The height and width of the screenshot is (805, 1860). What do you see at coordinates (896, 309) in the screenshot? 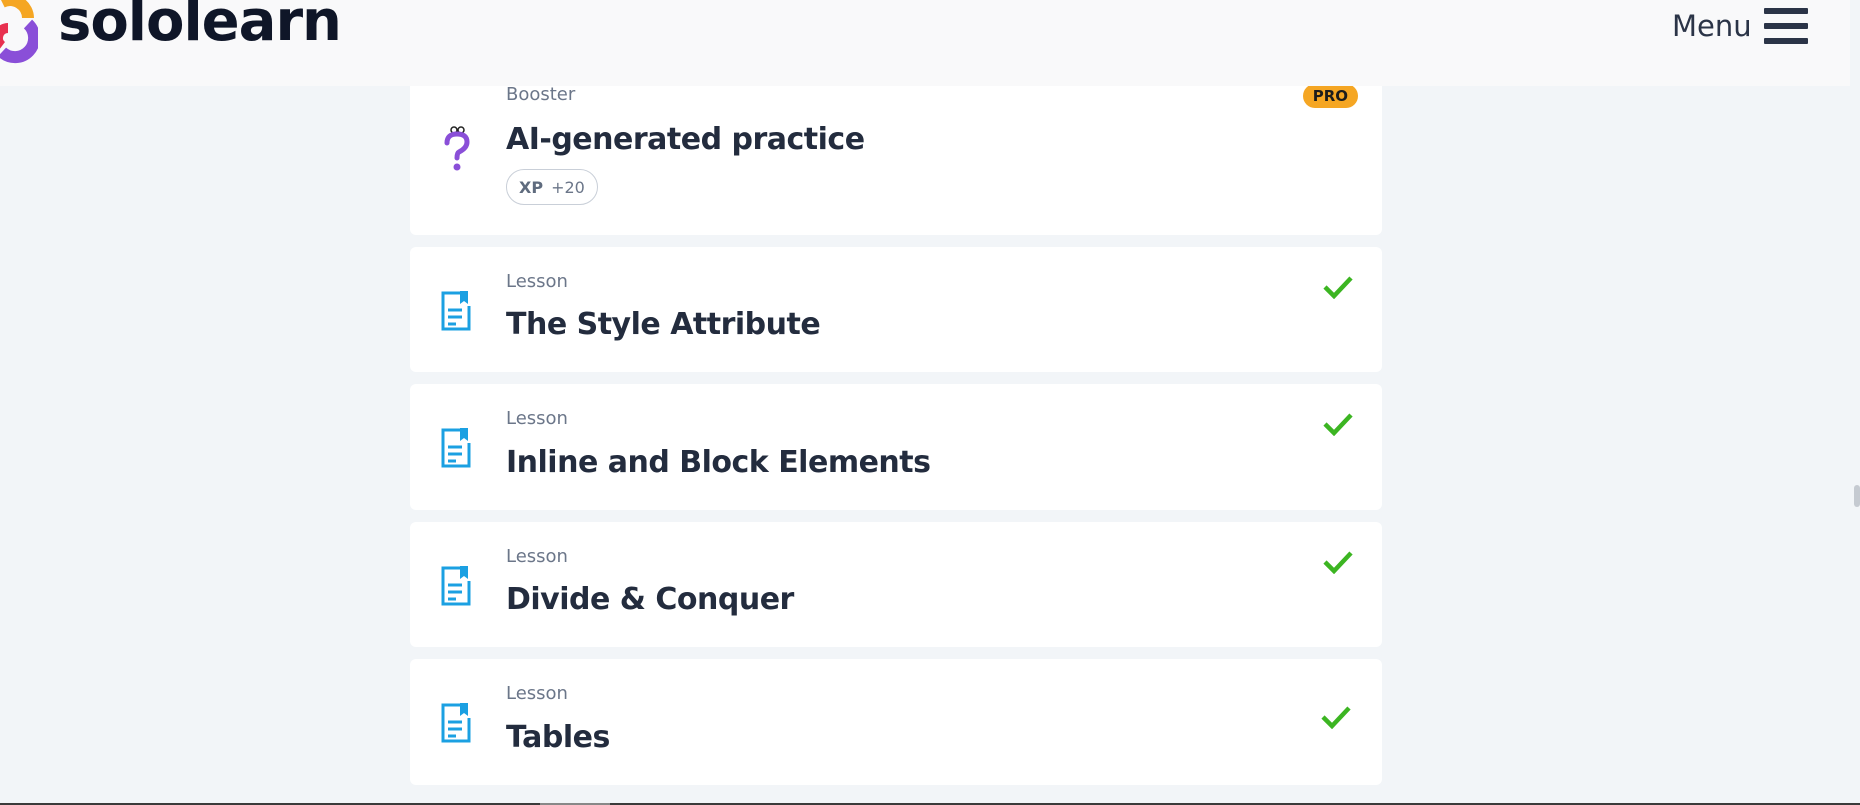
I see `lesson-card: Lesson The Style Attribute` at bounding box center [896, 309].